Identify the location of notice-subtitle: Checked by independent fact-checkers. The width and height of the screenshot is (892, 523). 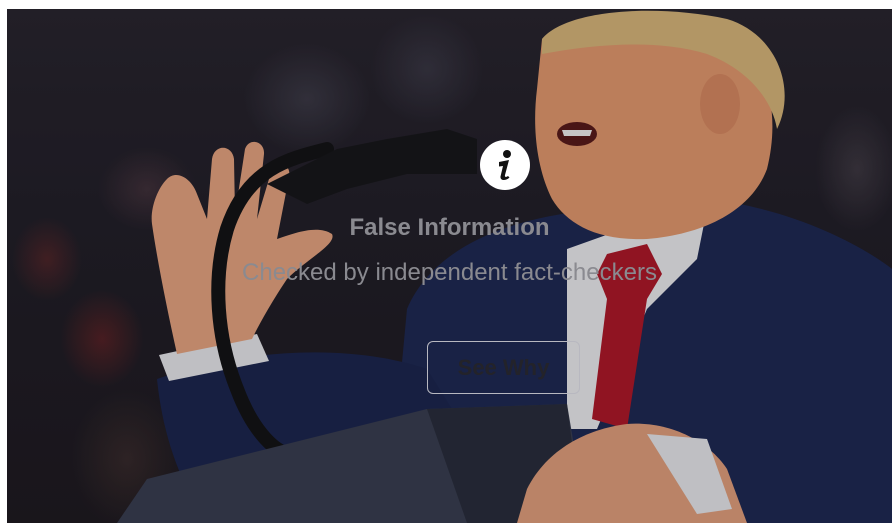
(449, 272).